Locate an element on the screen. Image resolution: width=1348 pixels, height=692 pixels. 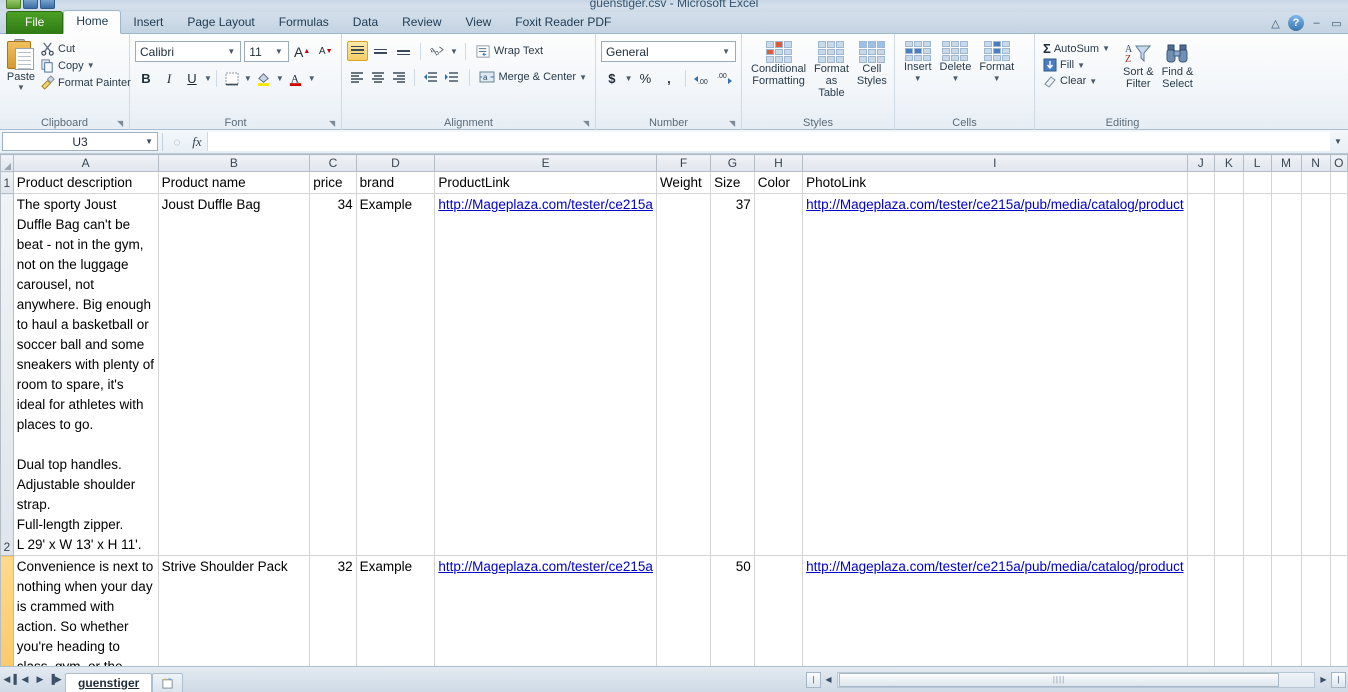
cell-H3 is located at coordinates (779, 610).